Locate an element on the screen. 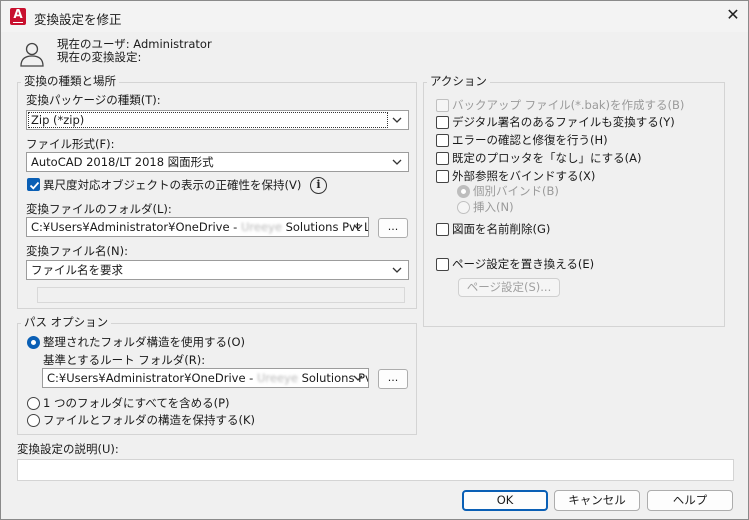 The width and height of the screenshot is (749, 520). plotter-none-checkbox is located at coordinates (442, 158).